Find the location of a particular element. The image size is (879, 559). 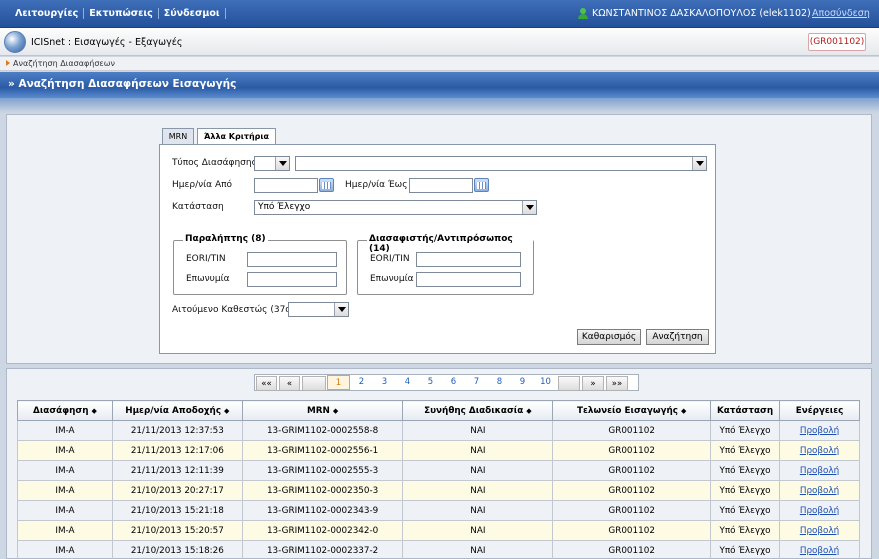

declarant-name-label: Επωνυμία is located at coordinates (392, 279).